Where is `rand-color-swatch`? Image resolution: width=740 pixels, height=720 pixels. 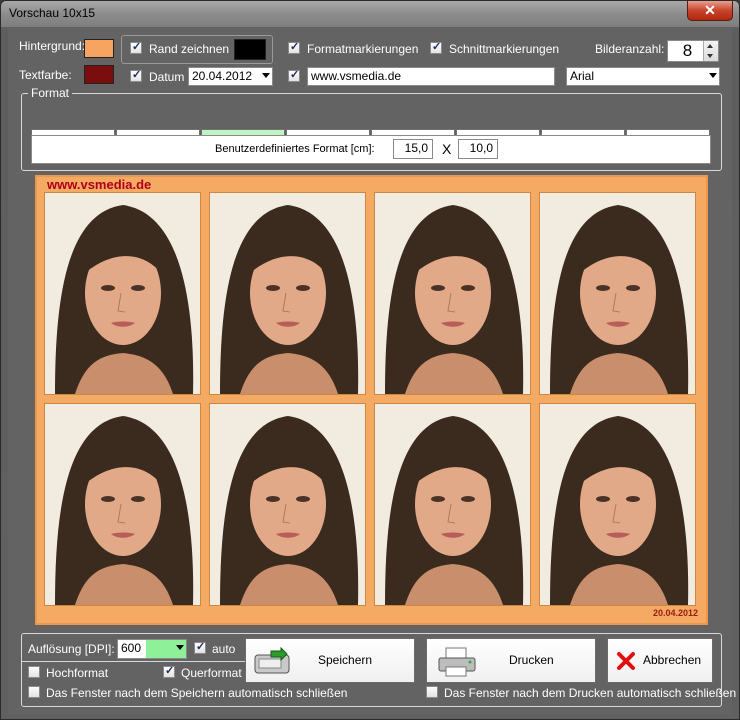 rand-color-swatch is located at coordinates (250, 49).